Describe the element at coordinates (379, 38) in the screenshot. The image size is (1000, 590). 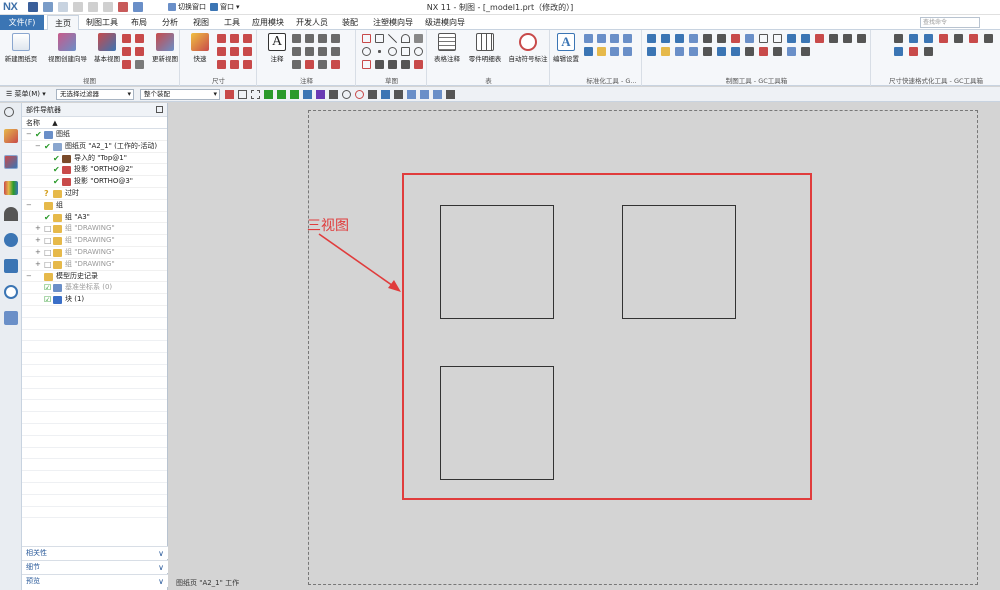
I see `rectangle-icon` at that location.